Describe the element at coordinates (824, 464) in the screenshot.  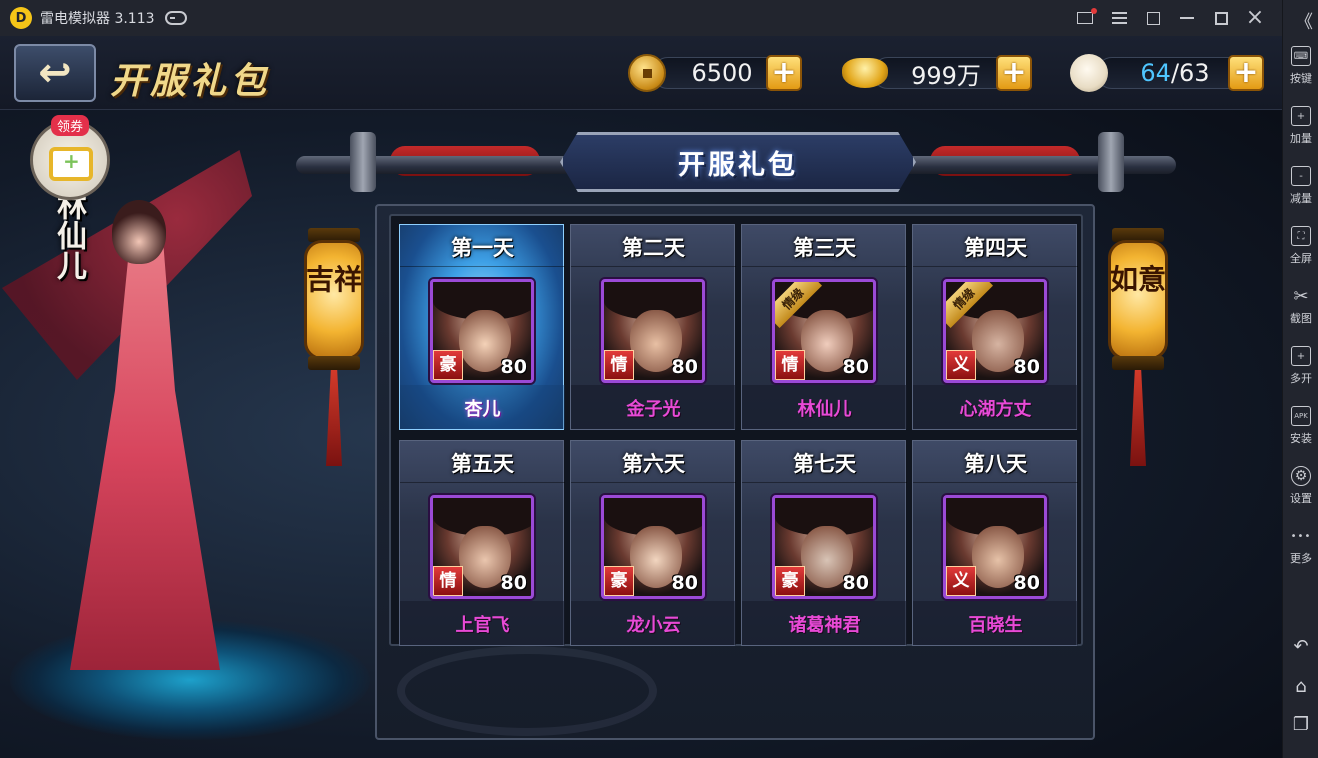
I see `day-label: 第七天` at that location.